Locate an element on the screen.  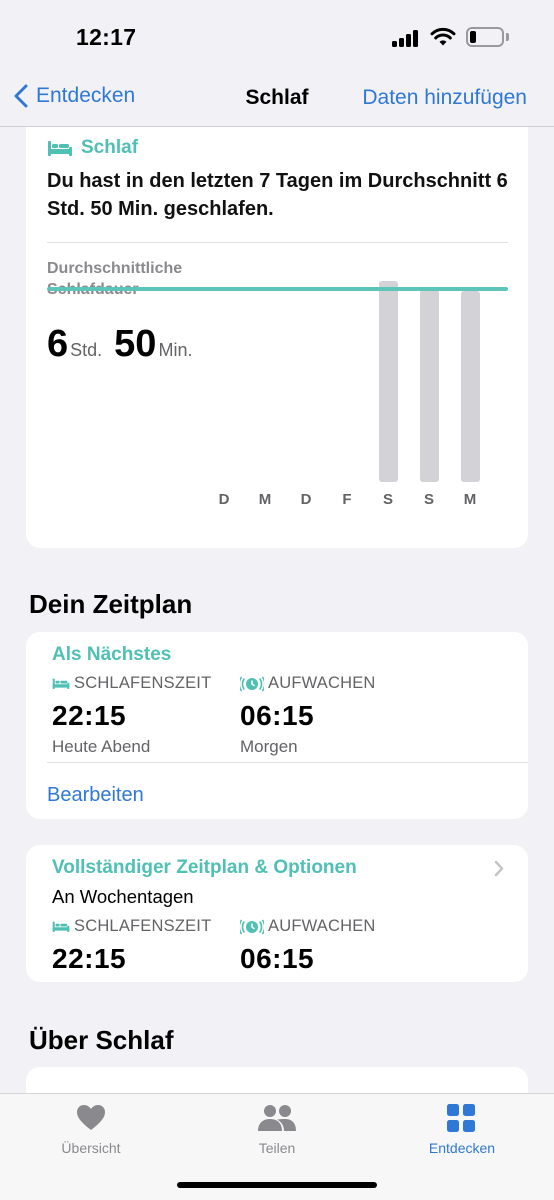
wake-column: AUFWACHEN 06:15 is located at coordinates (308, 946).